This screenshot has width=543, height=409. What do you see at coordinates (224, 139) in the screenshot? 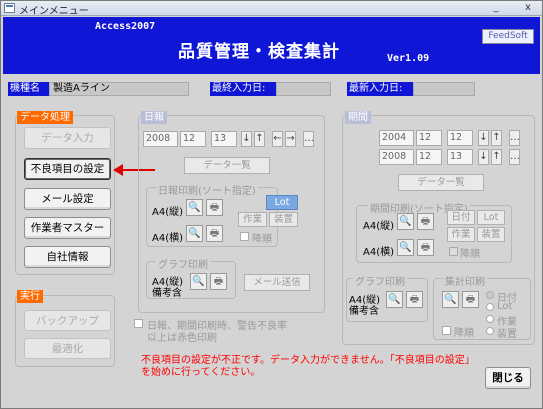
I see `daily-day-field: 13` at bounding box center [224, 139].